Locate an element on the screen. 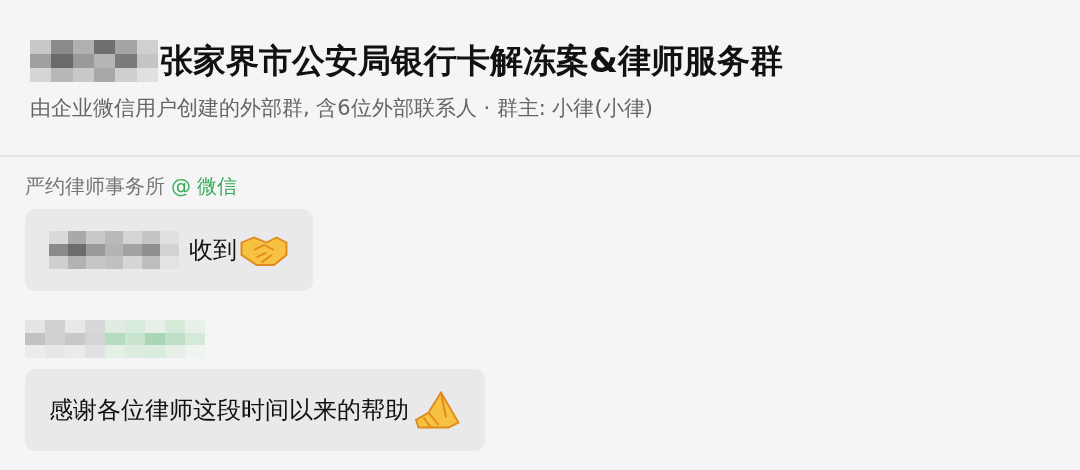  sender-source: @ 微信 is located at coordinates (204, 186).